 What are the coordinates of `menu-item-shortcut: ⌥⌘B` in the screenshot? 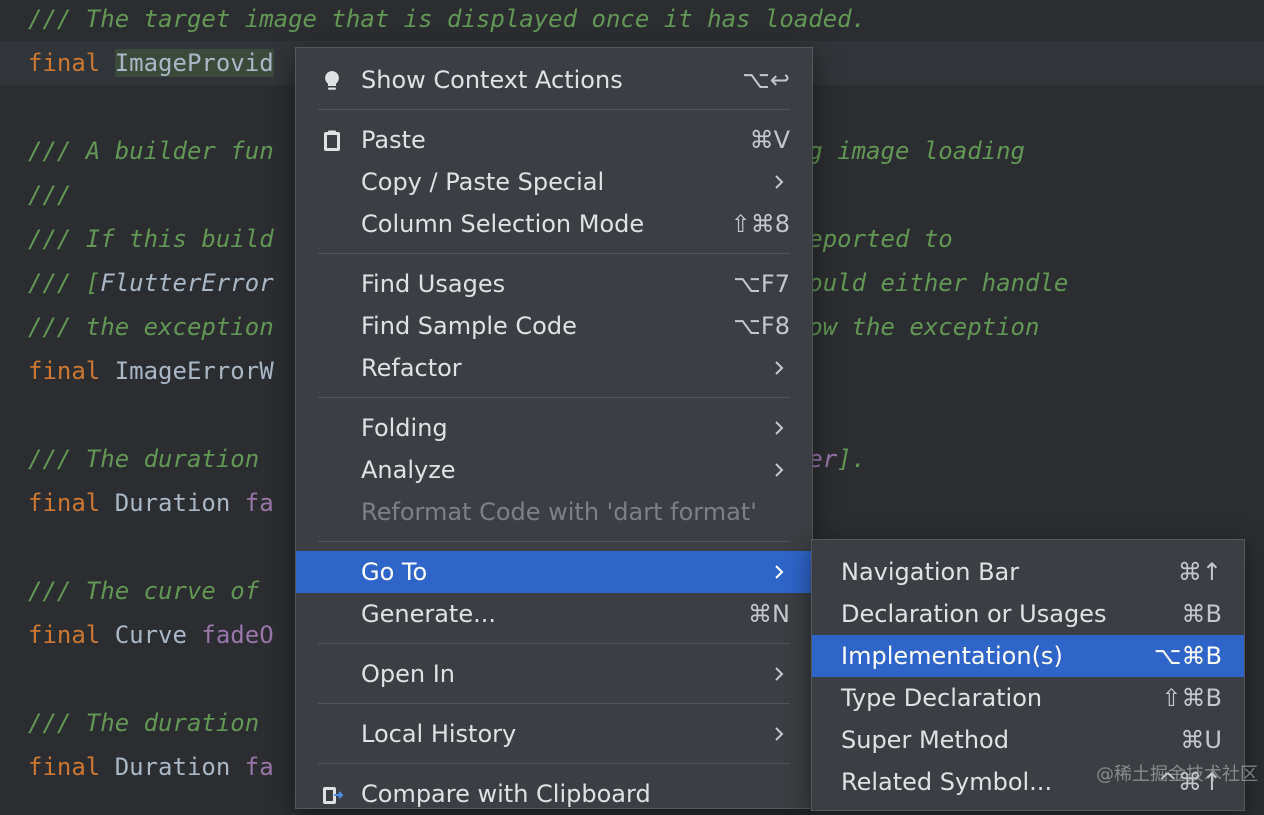 It's located at (1187, 656).